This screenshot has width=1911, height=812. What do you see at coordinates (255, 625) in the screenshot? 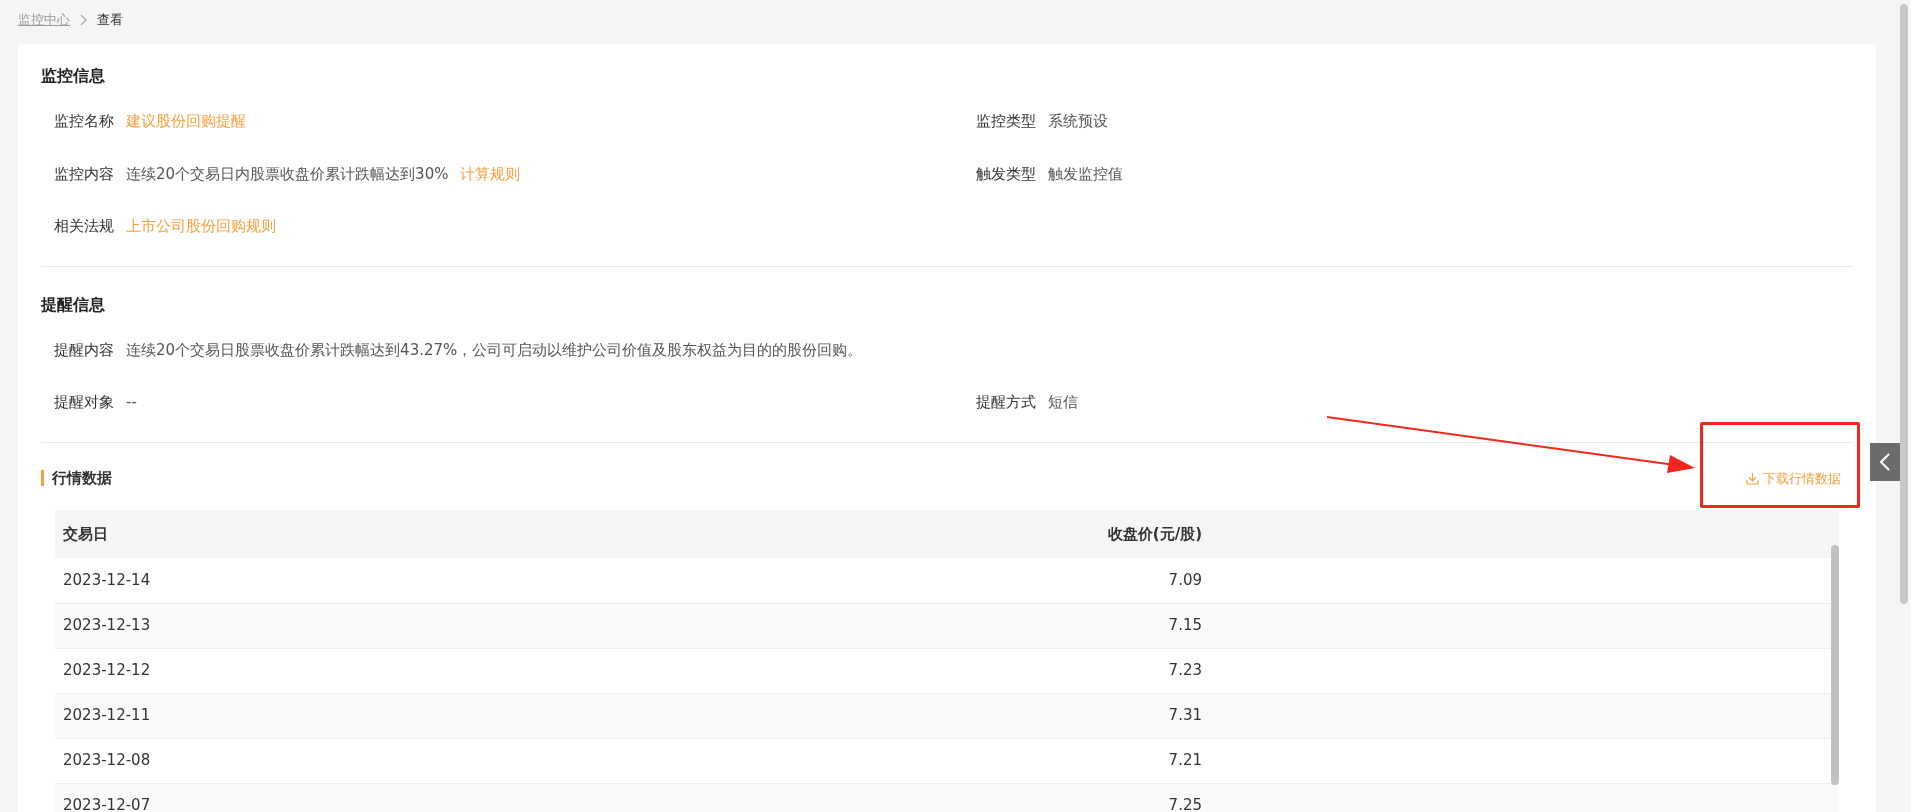
I see `table-cell: 2023-12-13` at bounding box center [255, 625].